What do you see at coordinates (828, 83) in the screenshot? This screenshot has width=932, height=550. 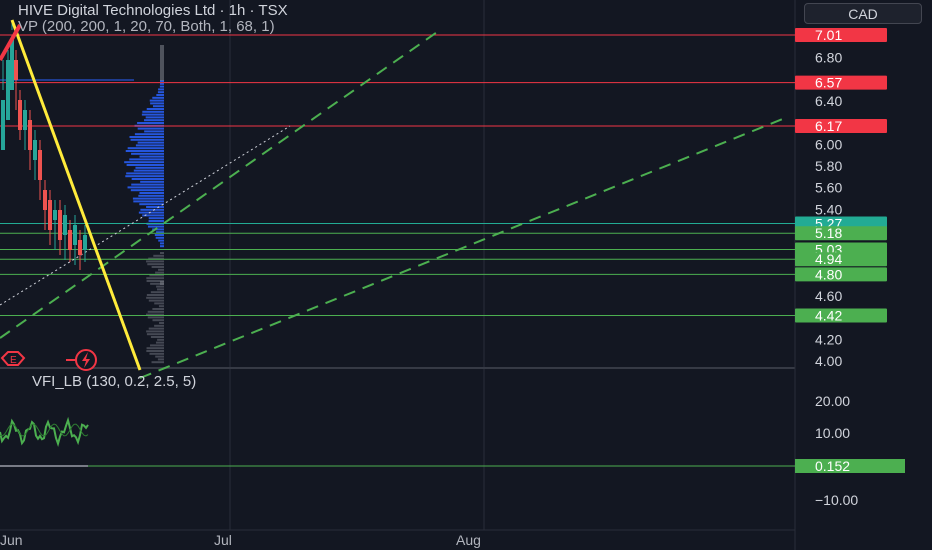 I see `price-tag-6.57: 6.57` at bounding box center [828, 83].